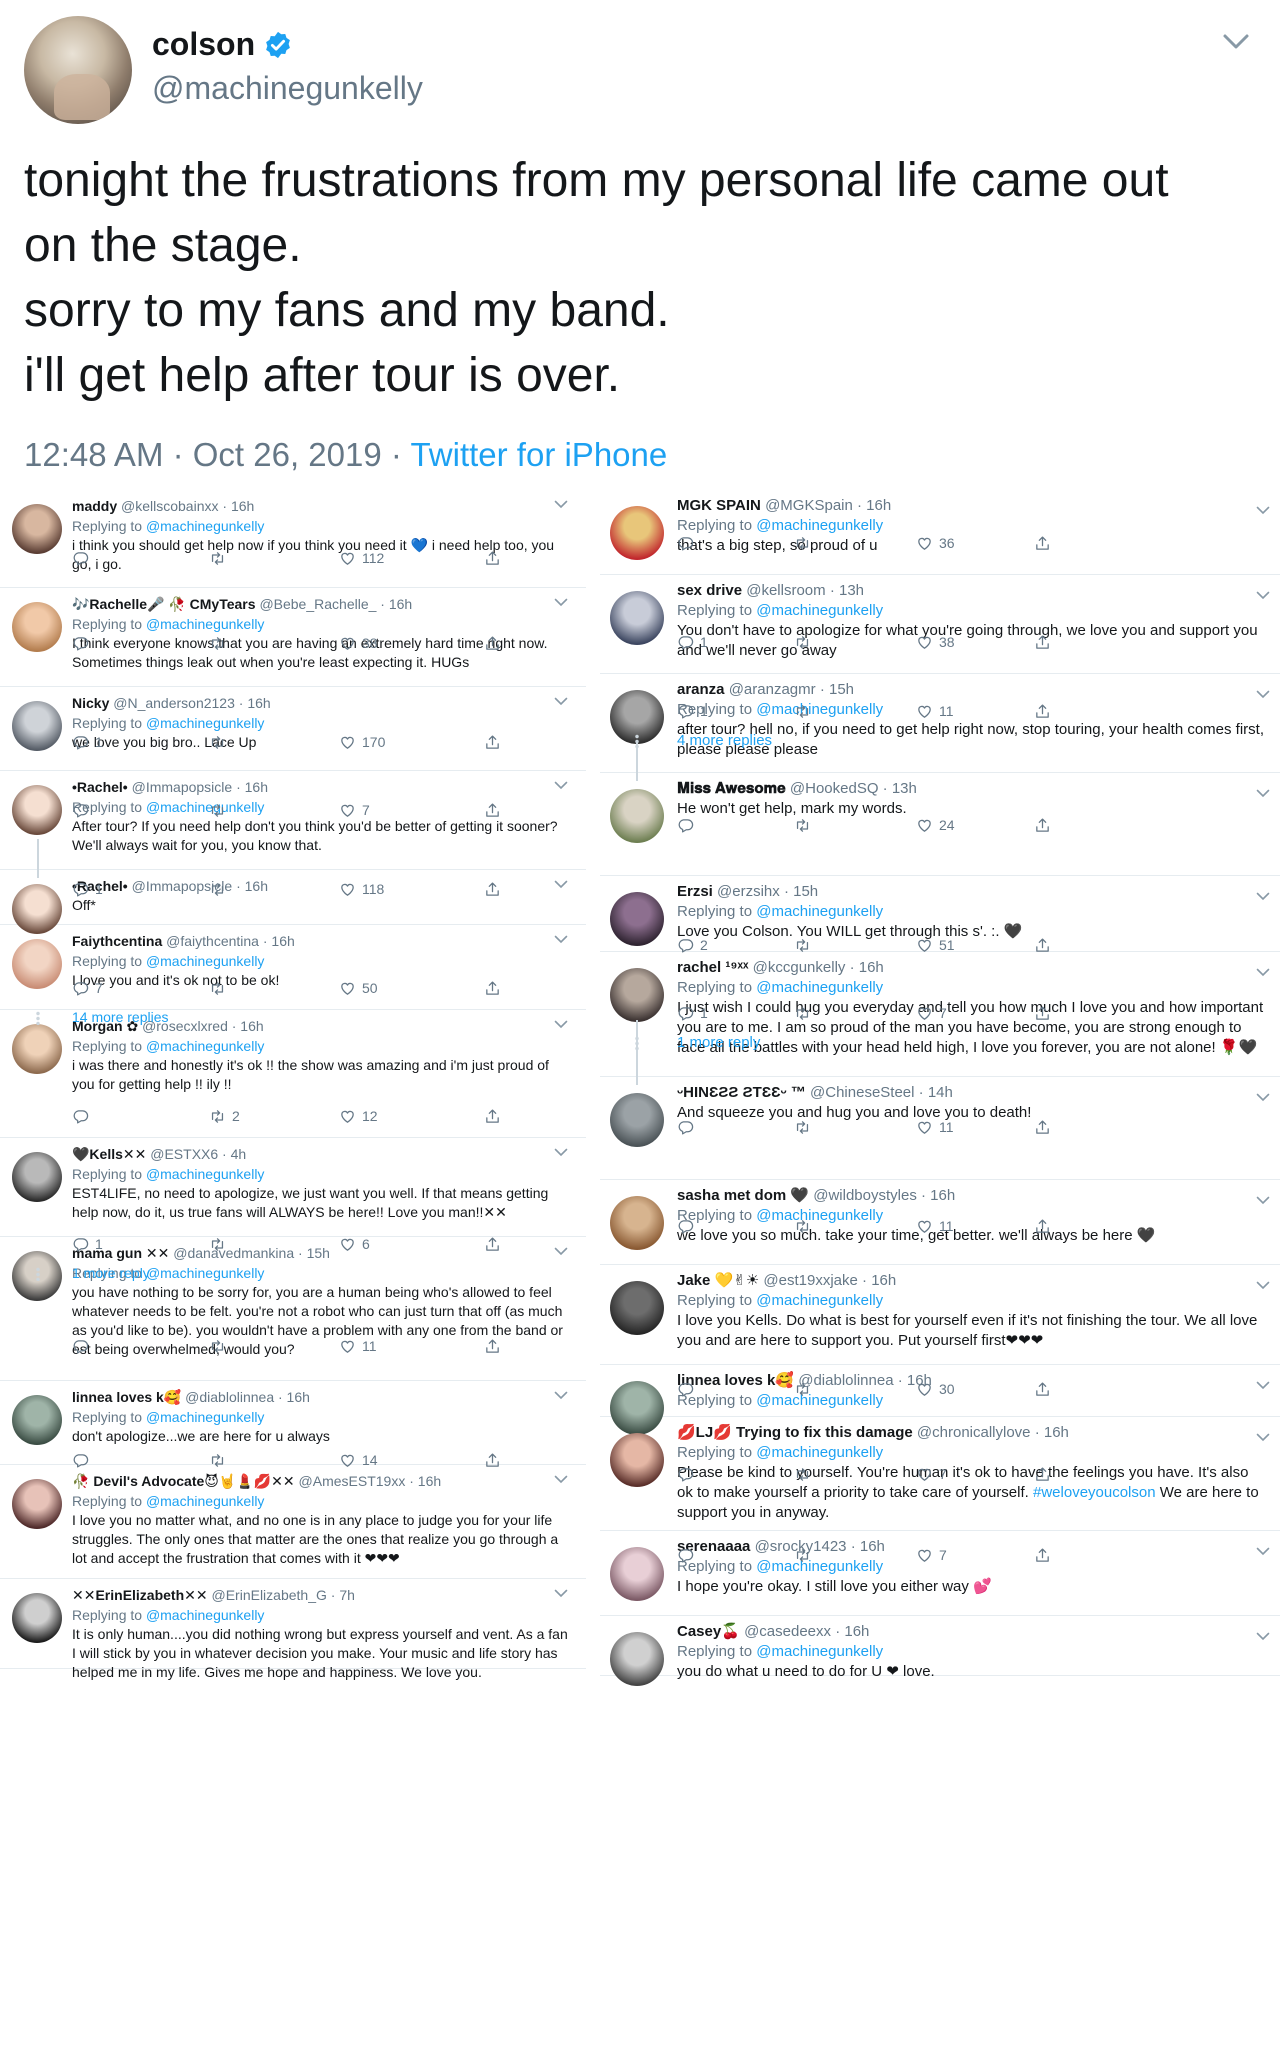 The image size is (1280, 2056). I want to click on reply-author-name: Jake 💛✌☀, so click(718, 1280).